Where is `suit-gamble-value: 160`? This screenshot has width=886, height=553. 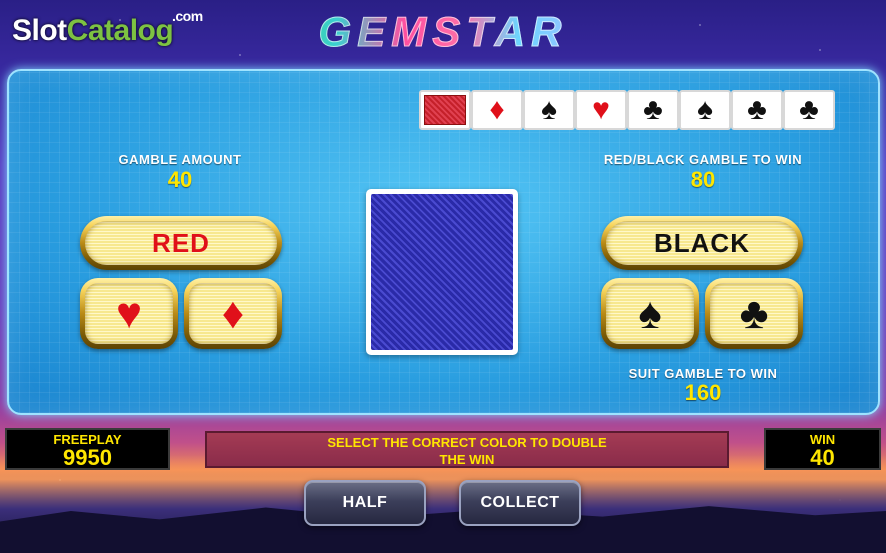 suit-gamble-value: 160 is located at coordinates (703, 392).